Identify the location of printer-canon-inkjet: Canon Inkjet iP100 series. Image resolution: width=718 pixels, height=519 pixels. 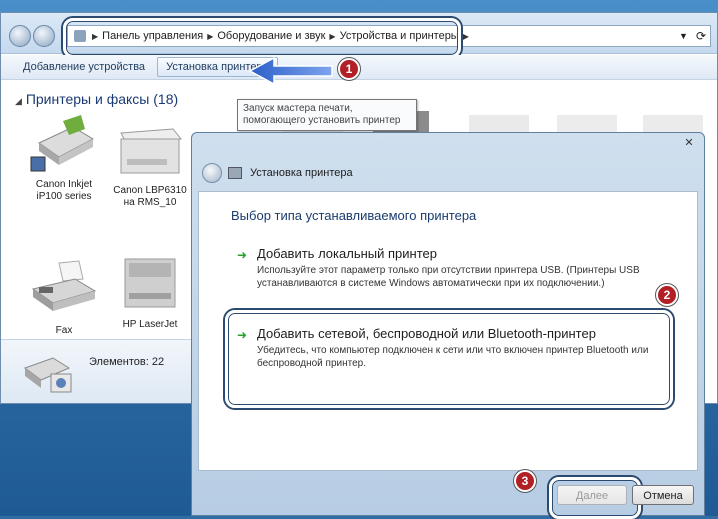
(64, 158).